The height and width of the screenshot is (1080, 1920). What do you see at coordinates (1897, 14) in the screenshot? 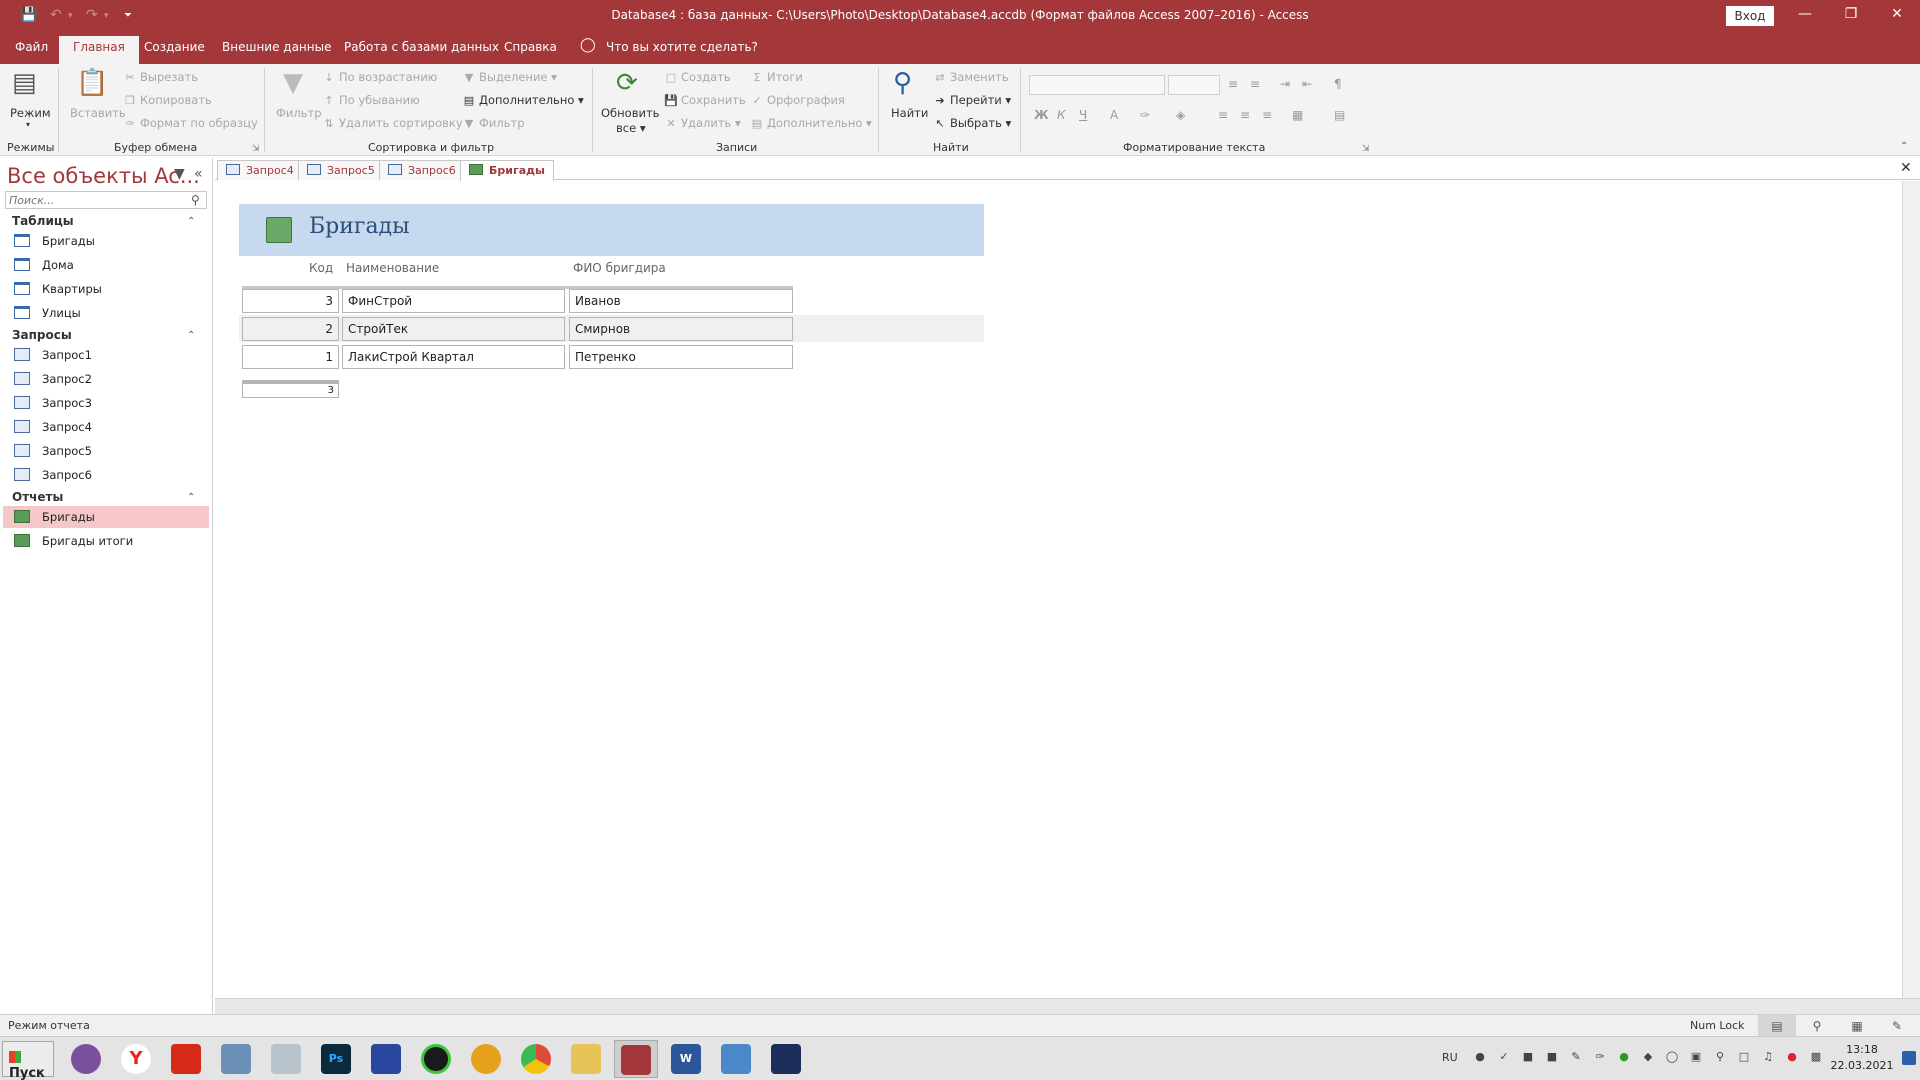
I see `close-window-button: ✕` at bounding box center [1897, 14].